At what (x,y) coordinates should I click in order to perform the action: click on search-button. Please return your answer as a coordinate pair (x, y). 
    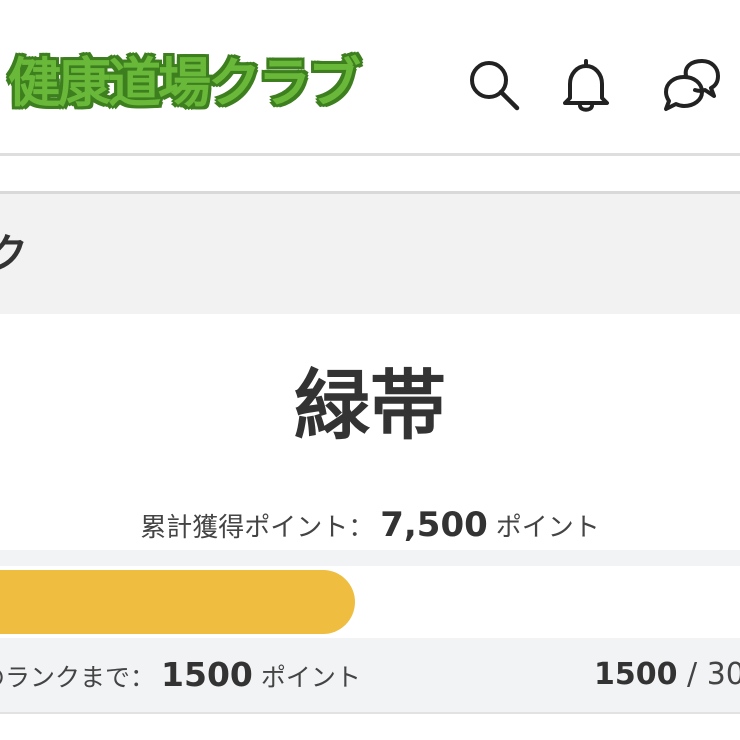
    Looking at the image, I should click on (494, 86).